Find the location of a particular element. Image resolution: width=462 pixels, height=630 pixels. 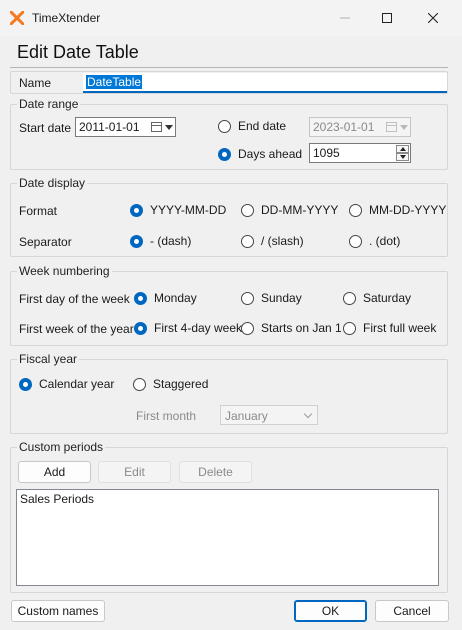

days-ahead-radio-dot is located at coordinates (224, 154).